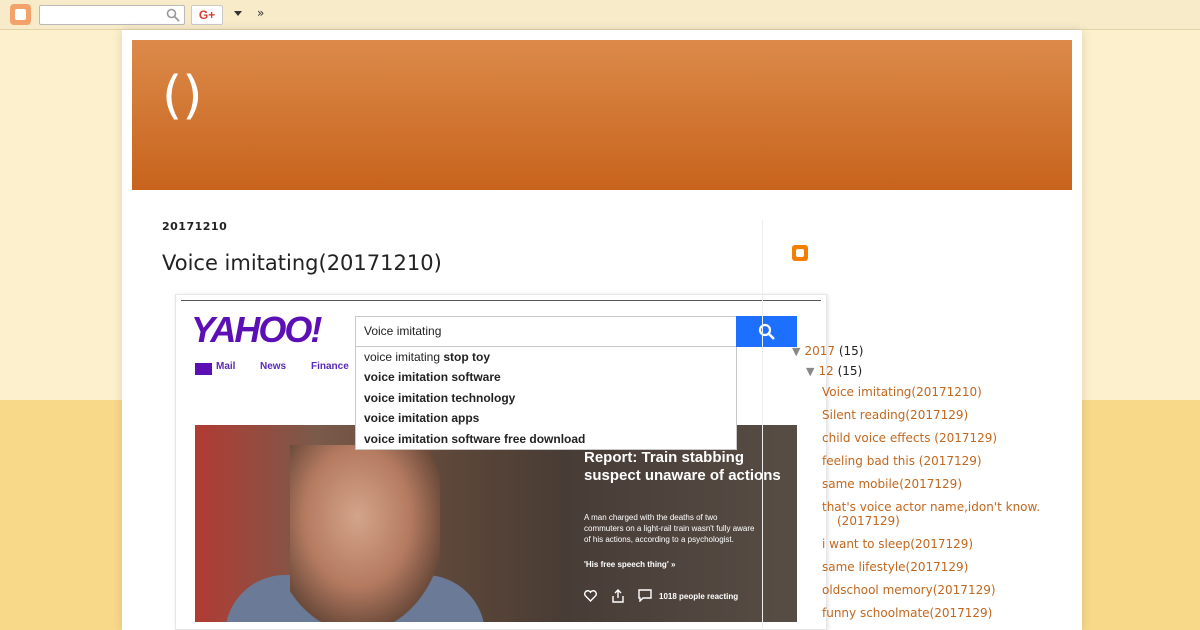 The height and width of the screenshot is (630, 1200). Describe the element at coordinates (238, 13) in the screenshot. I see `chevron-down-icon` at that location.